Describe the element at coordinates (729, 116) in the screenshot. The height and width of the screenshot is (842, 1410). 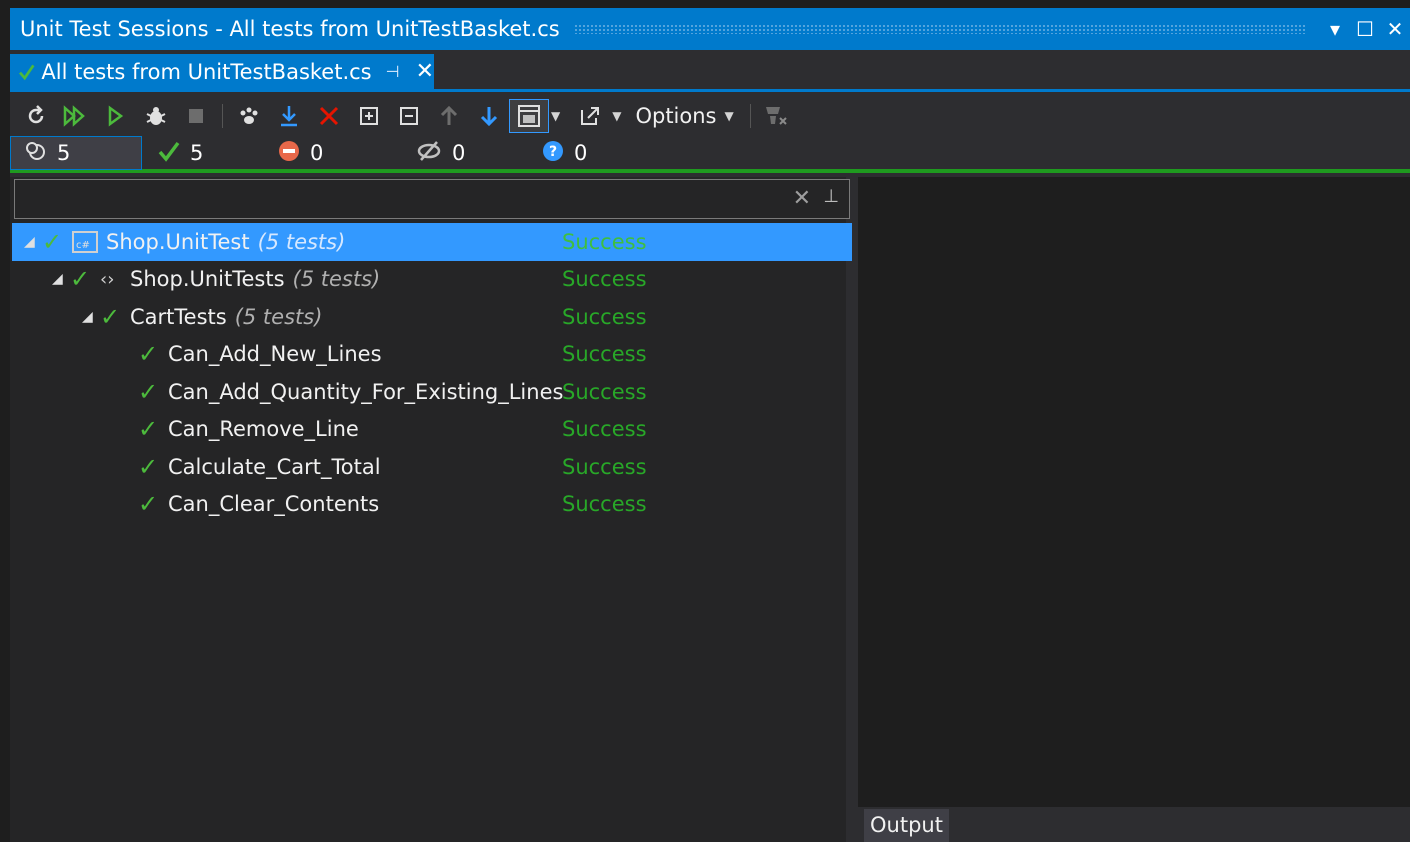
I see `options-dropdown-icon: ▼` at that location.